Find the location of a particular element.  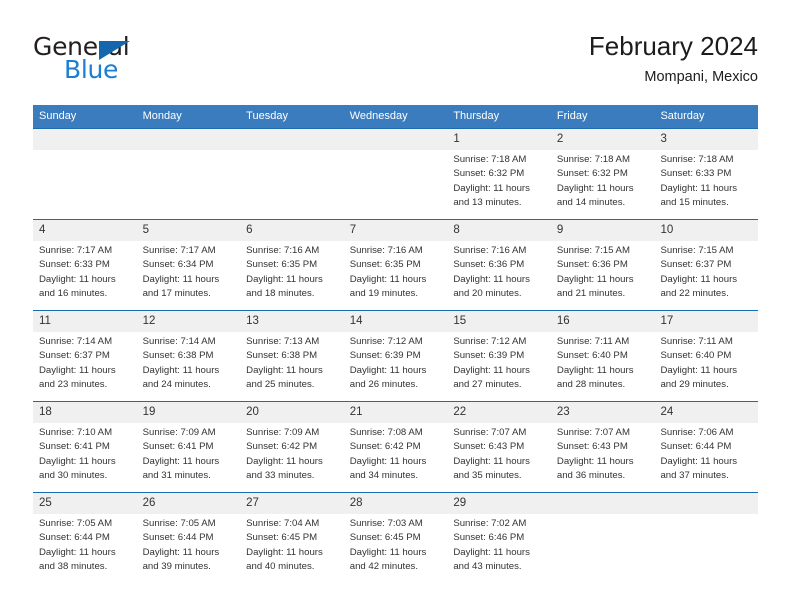

day-number: 7 is located at coordinates (395, 230).